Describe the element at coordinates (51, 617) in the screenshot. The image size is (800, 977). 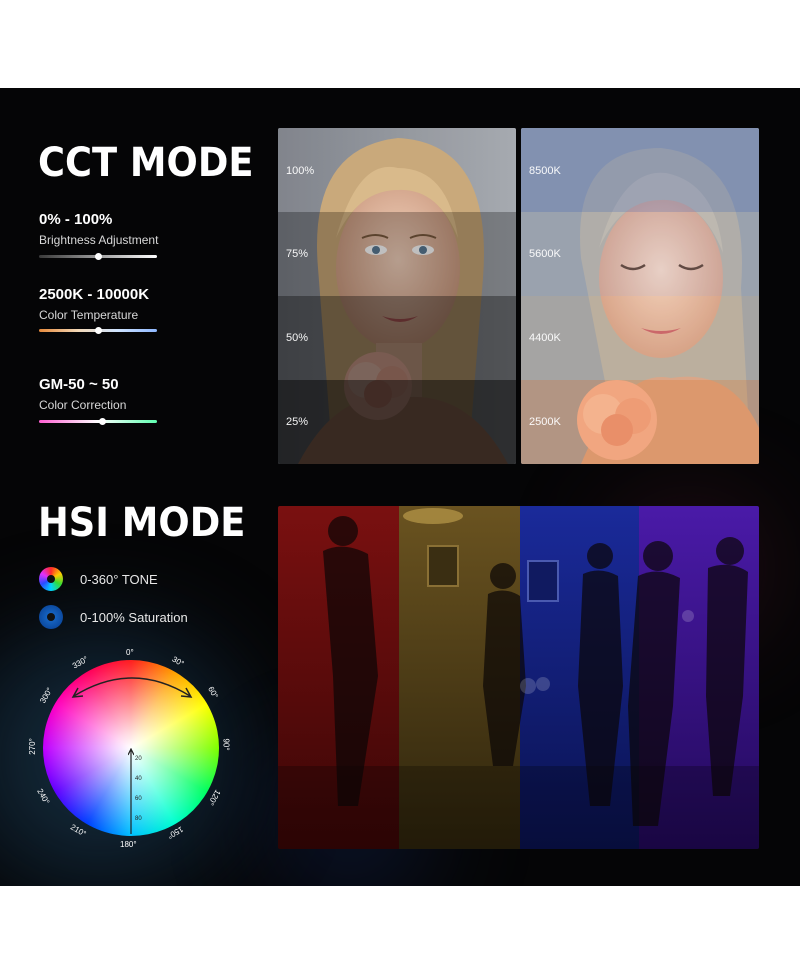
I see `saturation-icon` at that location.